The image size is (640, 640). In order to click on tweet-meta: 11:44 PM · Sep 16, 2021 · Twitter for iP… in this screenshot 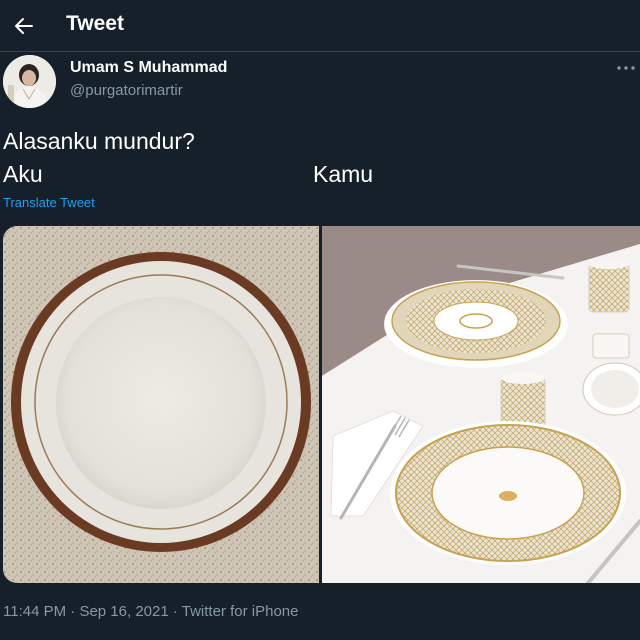, I will do `click(150, 611)`.